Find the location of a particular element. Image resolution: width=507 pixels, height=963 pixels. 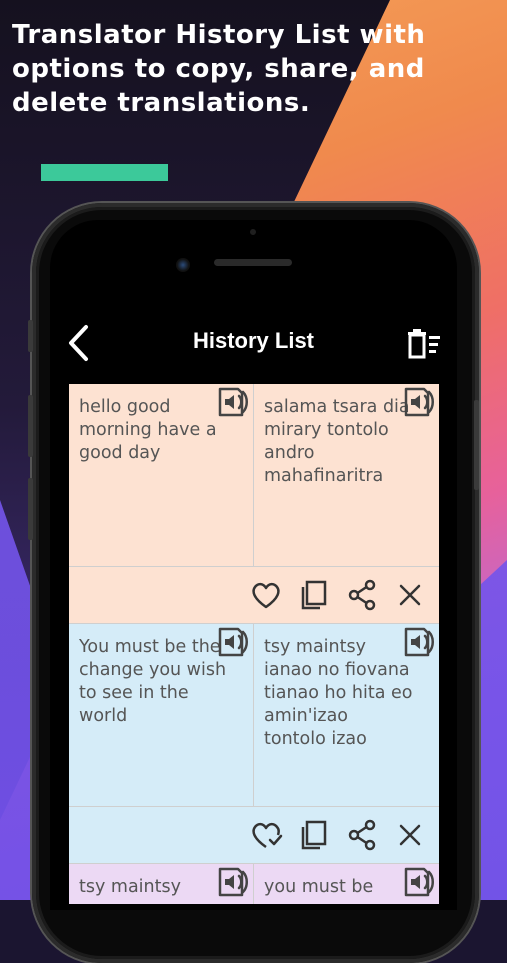

earpiece-speaker is located at coordinates (253, 262).